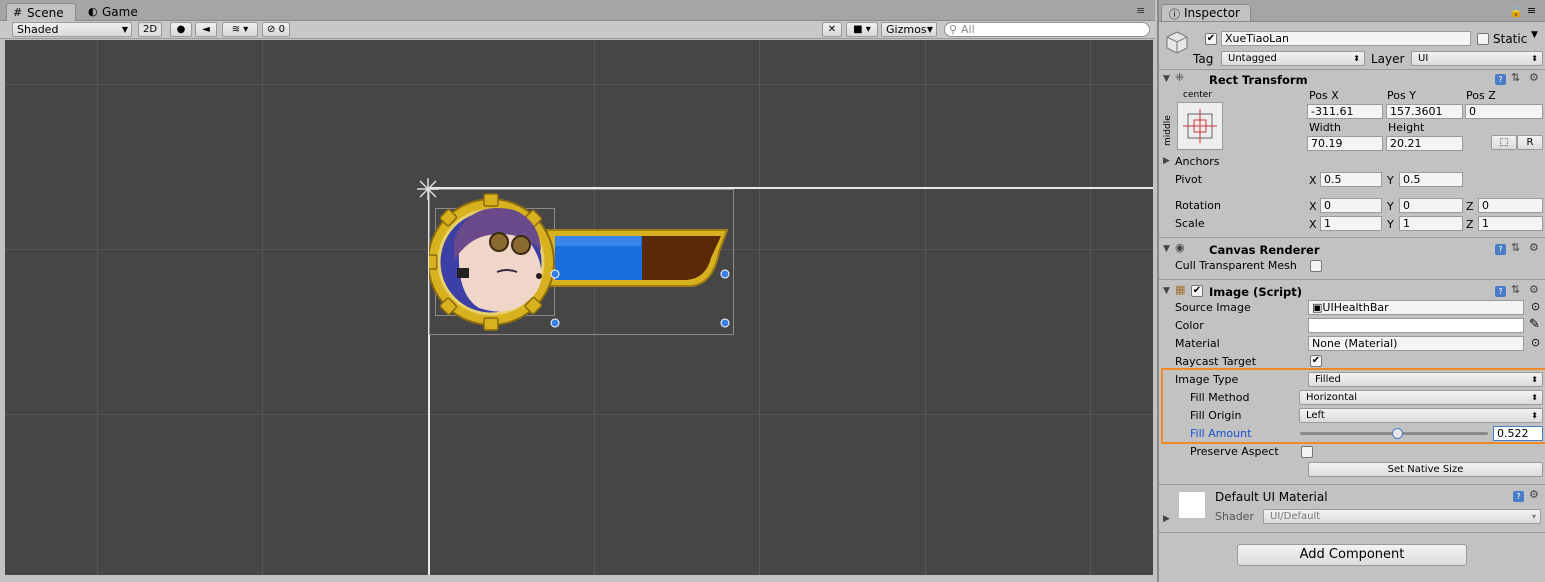 The width and height of the screenshot is (1545, 582). Describe the element at coordinates (1316, 266) in the screenshot. I see `cull-transparent-checkbox` at that location.